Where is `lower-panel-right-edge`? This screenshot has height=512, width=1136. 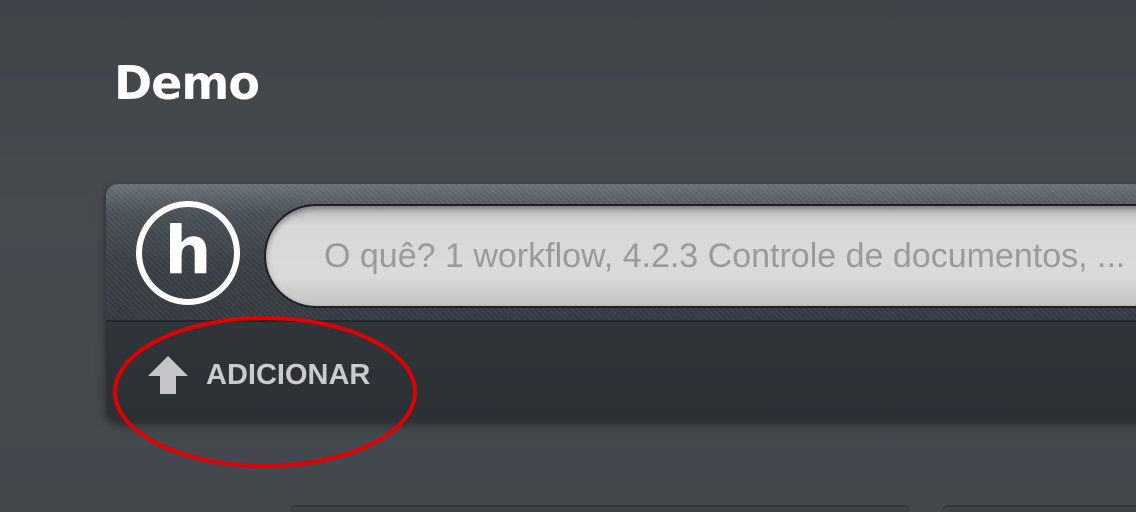
lower-panel-right-edge is located at coordinates (1039, 508).